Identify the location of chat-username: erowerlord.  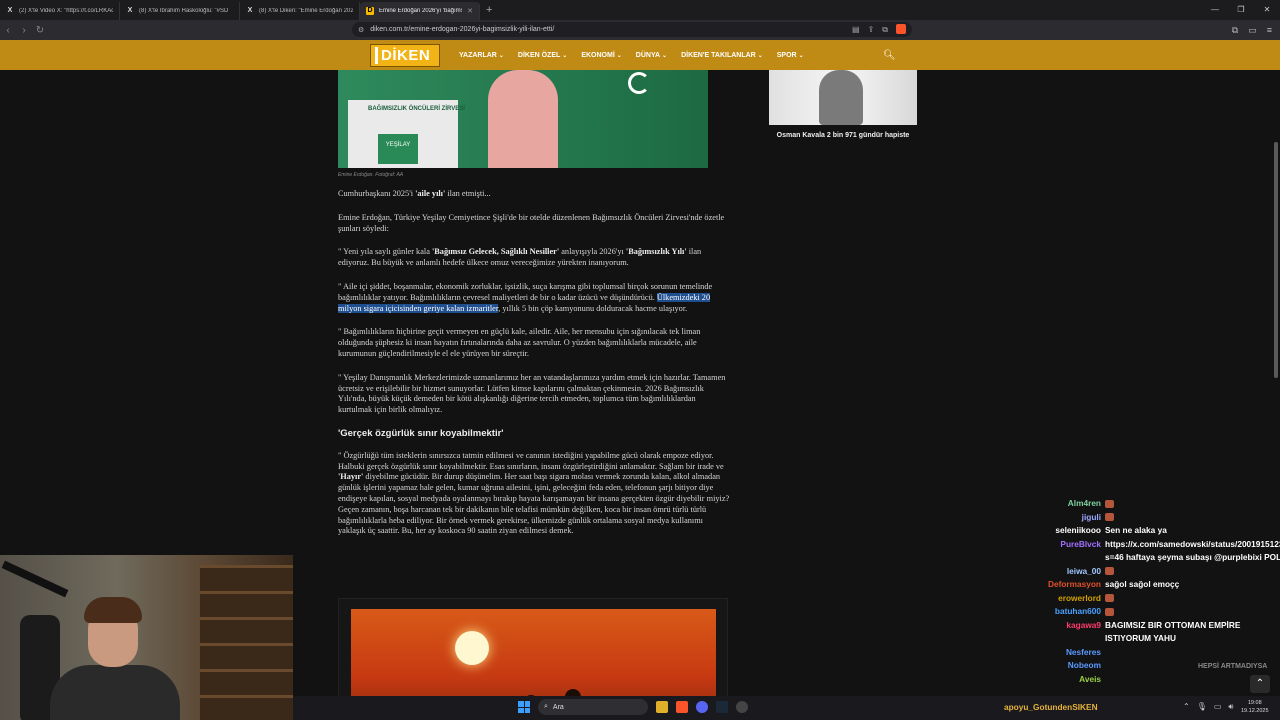
(1067, 599).